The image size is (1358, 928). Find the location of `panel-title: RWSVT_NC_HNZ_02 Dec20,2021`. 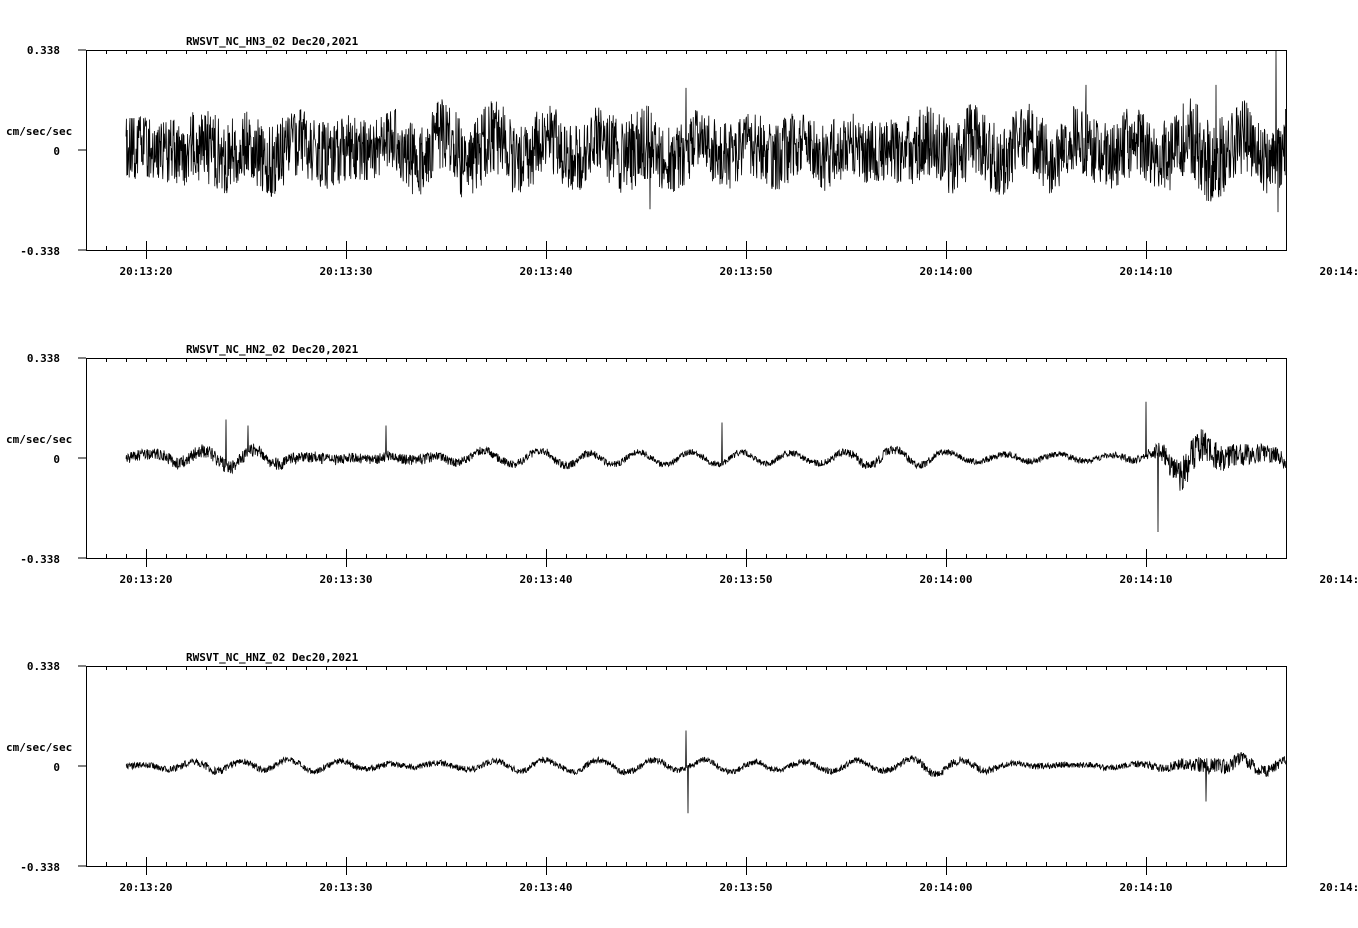

panel-title: RWSVT_NC_HNZ_02 Dec20,2021 is located at coordinates (272, 657).